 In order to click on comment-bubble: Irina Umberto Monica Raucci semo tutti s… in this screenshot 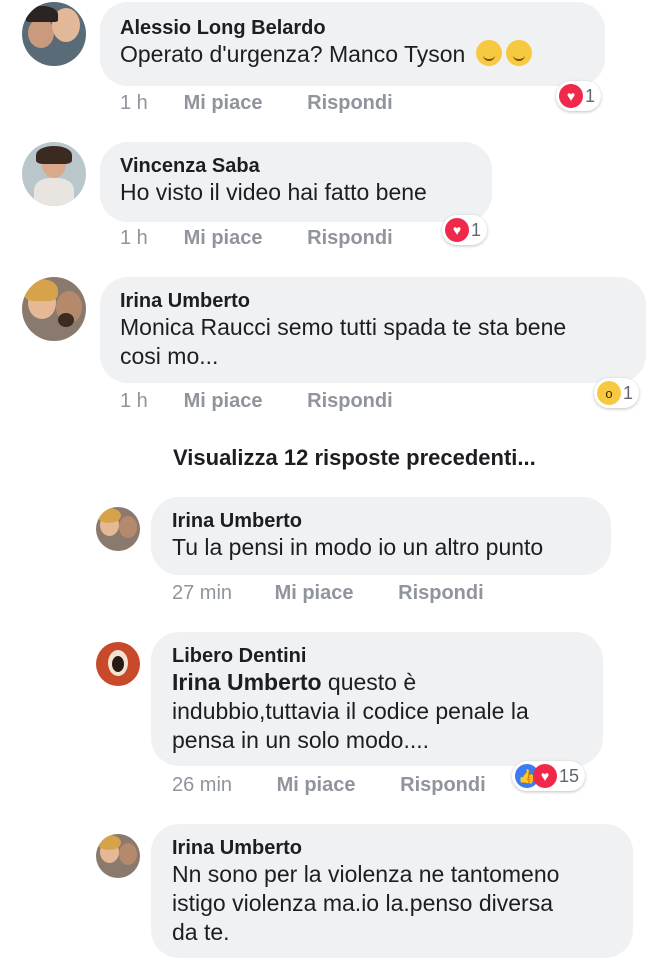, I will do `click(373, 330)`.